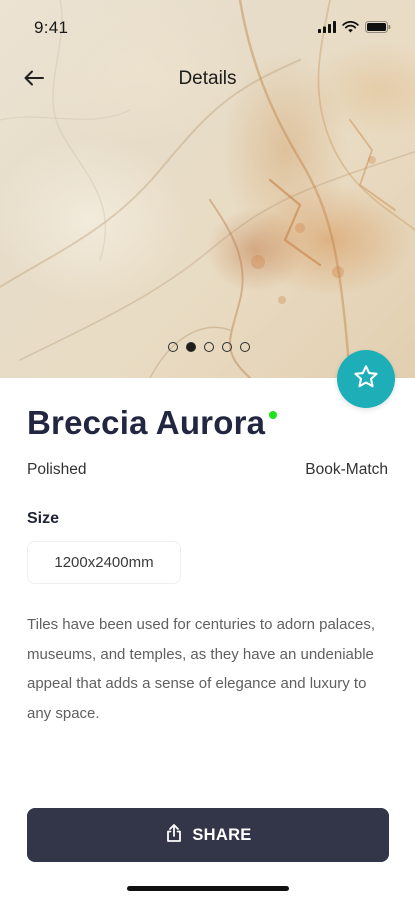 The width and height of the screenshot is (415, 900). Describe the element at coordinates (146, 422) in the screenshot. I see `product-name: Breccia Aurora` at that location.